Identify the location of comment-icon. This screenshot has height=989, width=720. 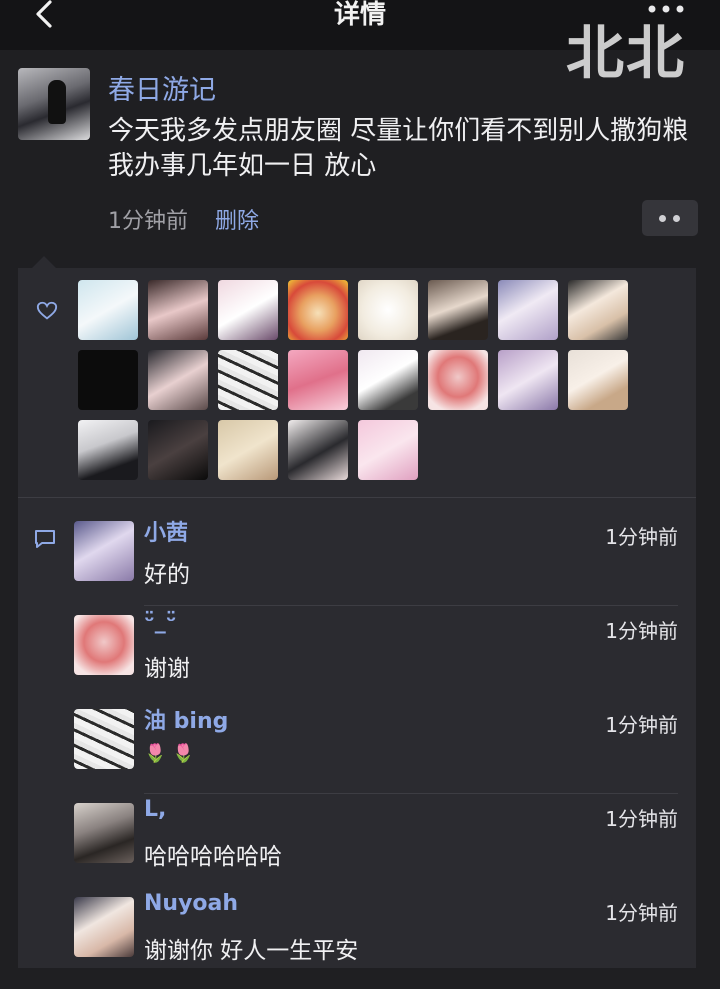
(45, 539).